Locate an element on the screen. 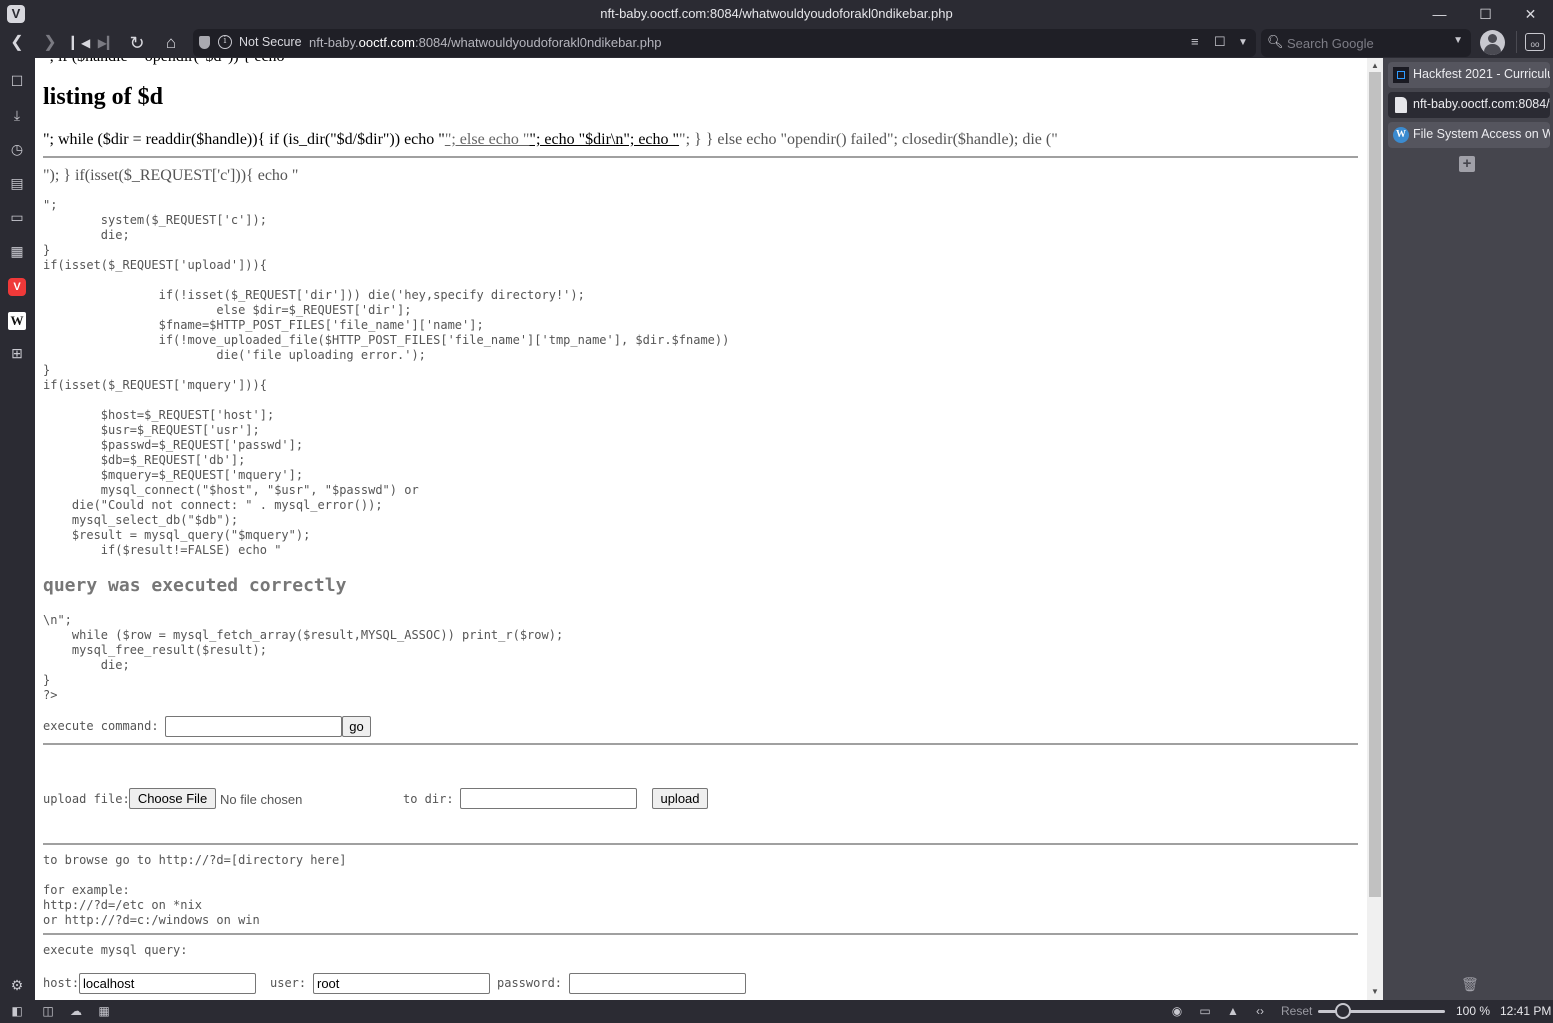 This screenshot has height=1023, width=1553. close-button: ✕ is located at coordinates (1530, 14).